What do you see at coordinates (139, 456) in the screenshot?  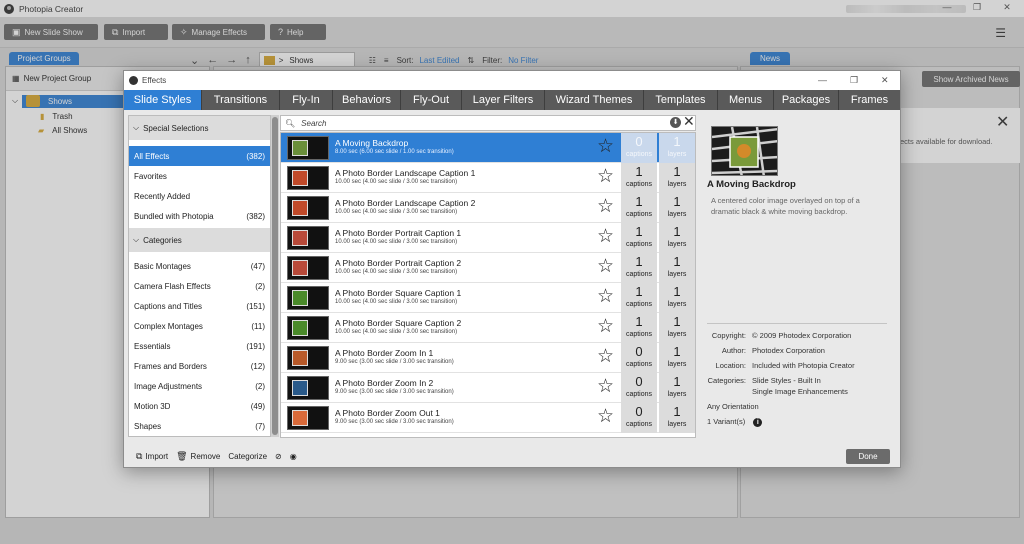 I see `import-icon: ⧉` at bounding box center [139, 456].